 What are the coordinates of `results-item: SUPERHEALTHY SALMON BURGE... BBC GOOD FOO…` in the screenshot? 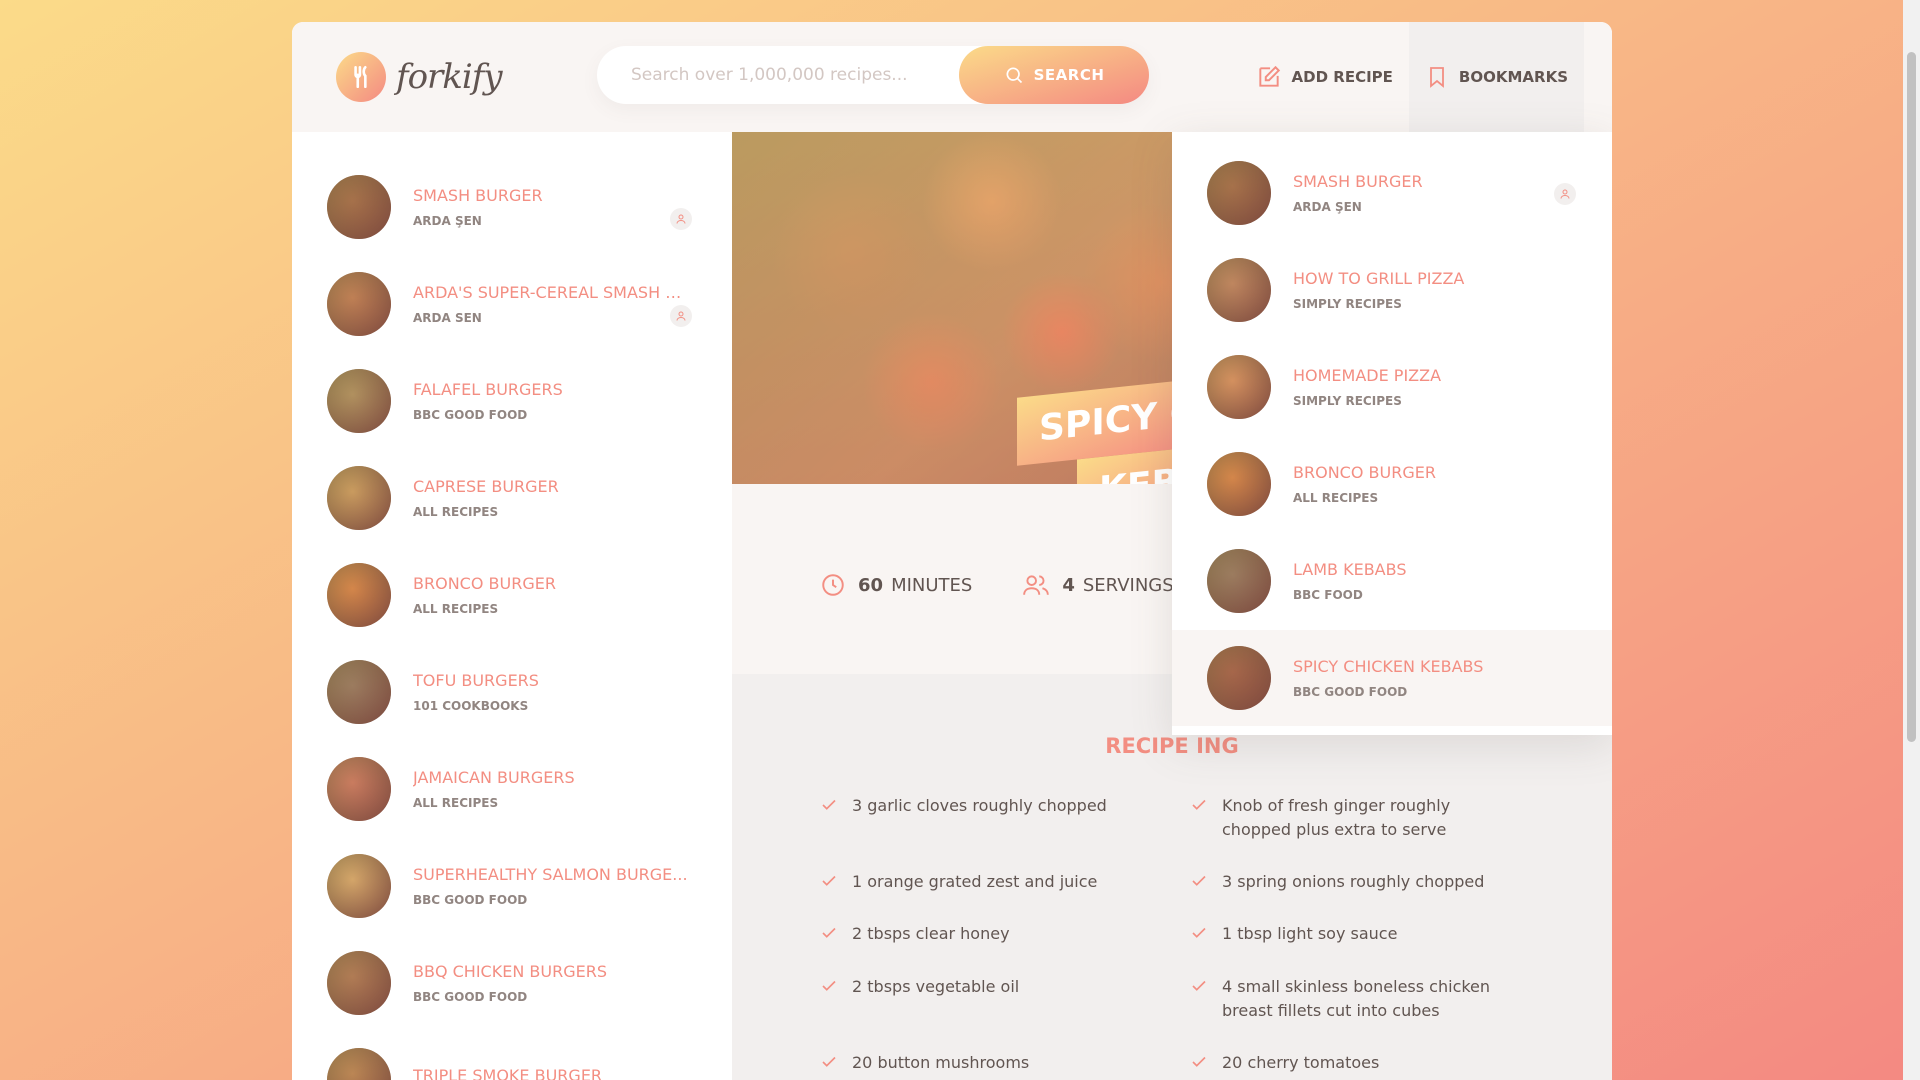 It's located at (517, 886).